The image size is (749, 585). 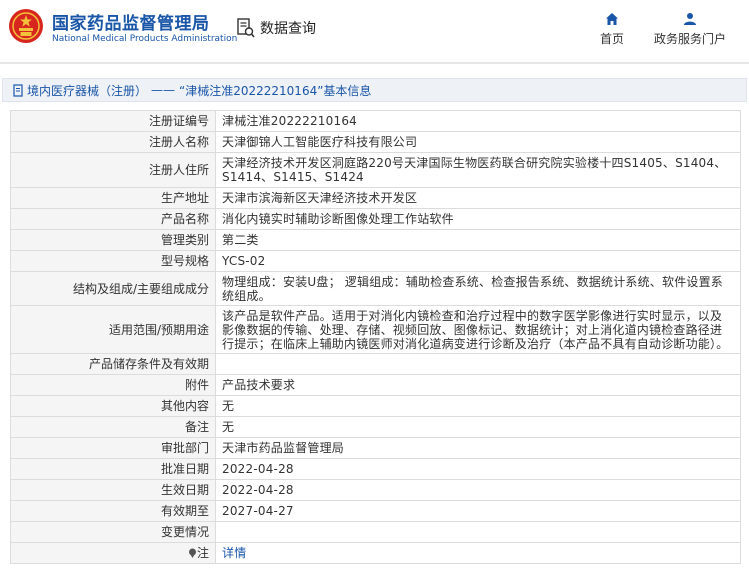 I want to click on field-value: 天津市滨海新区天津经济技术开发区, so click(x=478, y=198).